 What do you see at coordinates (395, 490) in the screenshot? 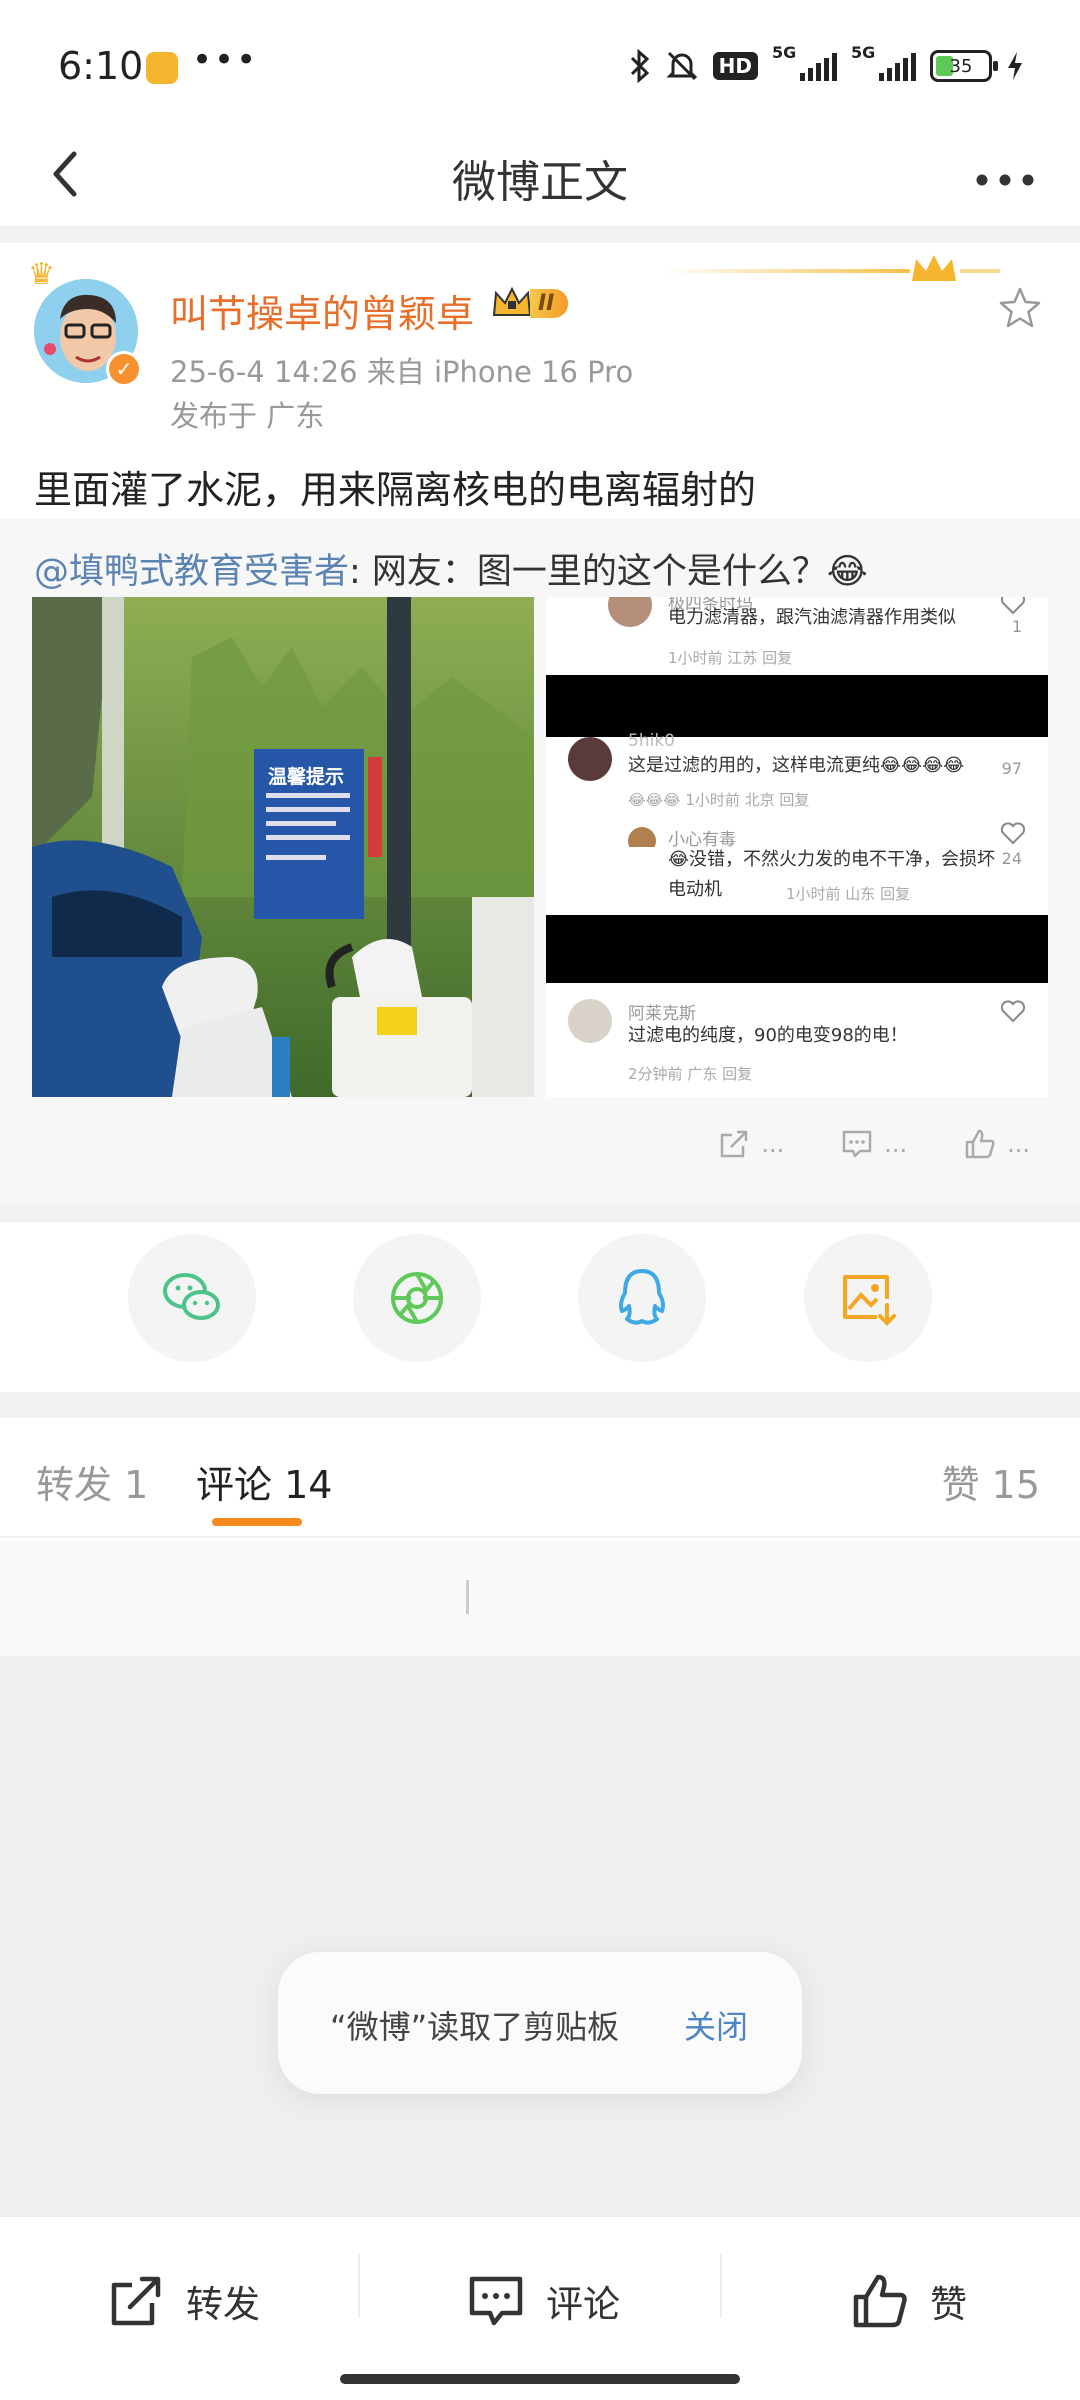
I see `post-text: 里面灌了水泥，用来隔离核电的电离辐射的` at bounding box center [395, 490].